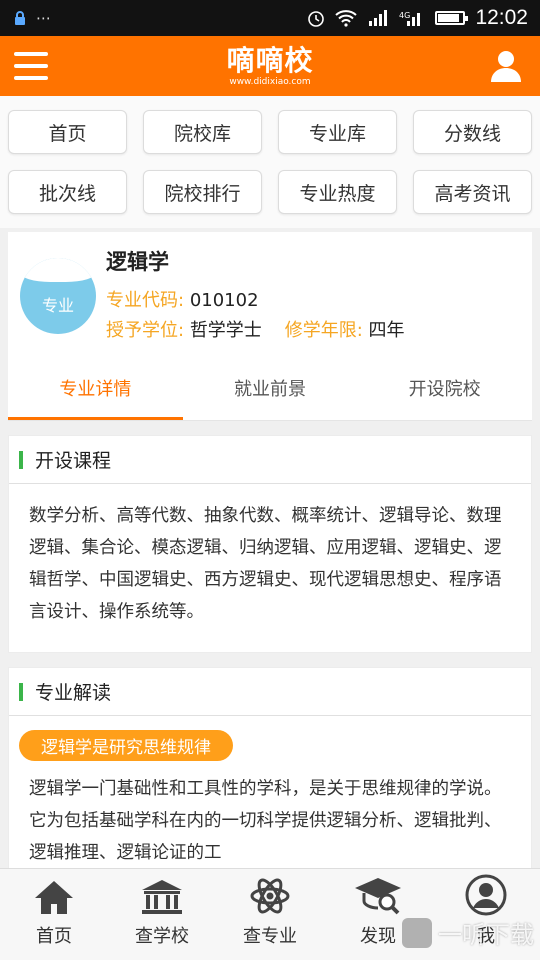 The width and height of the screenshot is (540, 960). I want to click on interpretation-title: 专业解读, so click(73, 693).